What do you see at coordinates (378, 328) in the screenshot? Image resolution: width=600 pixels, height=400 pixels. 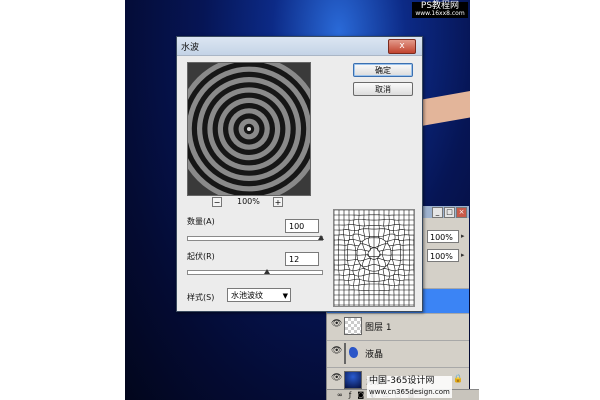 I see `layer-name: 图层 1` at bounding box center [378, 328].